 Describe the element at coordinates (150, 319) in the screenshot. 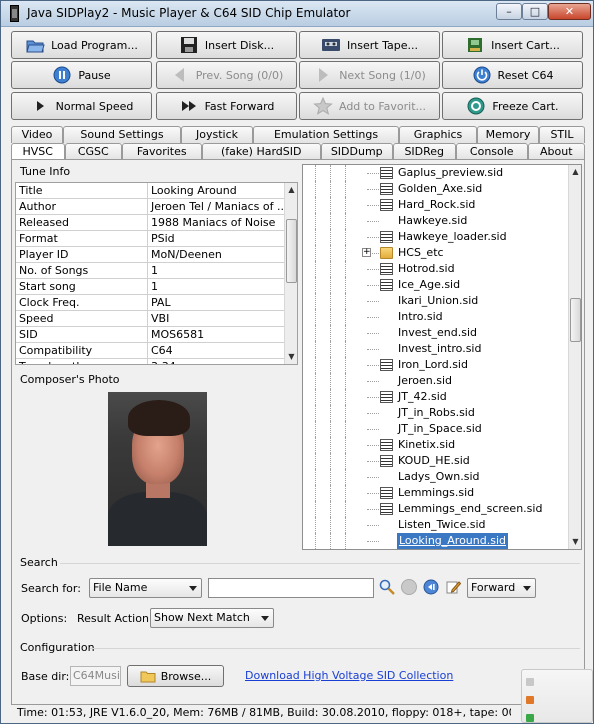

I see `tune-info-row: Speed VBI` at that location.